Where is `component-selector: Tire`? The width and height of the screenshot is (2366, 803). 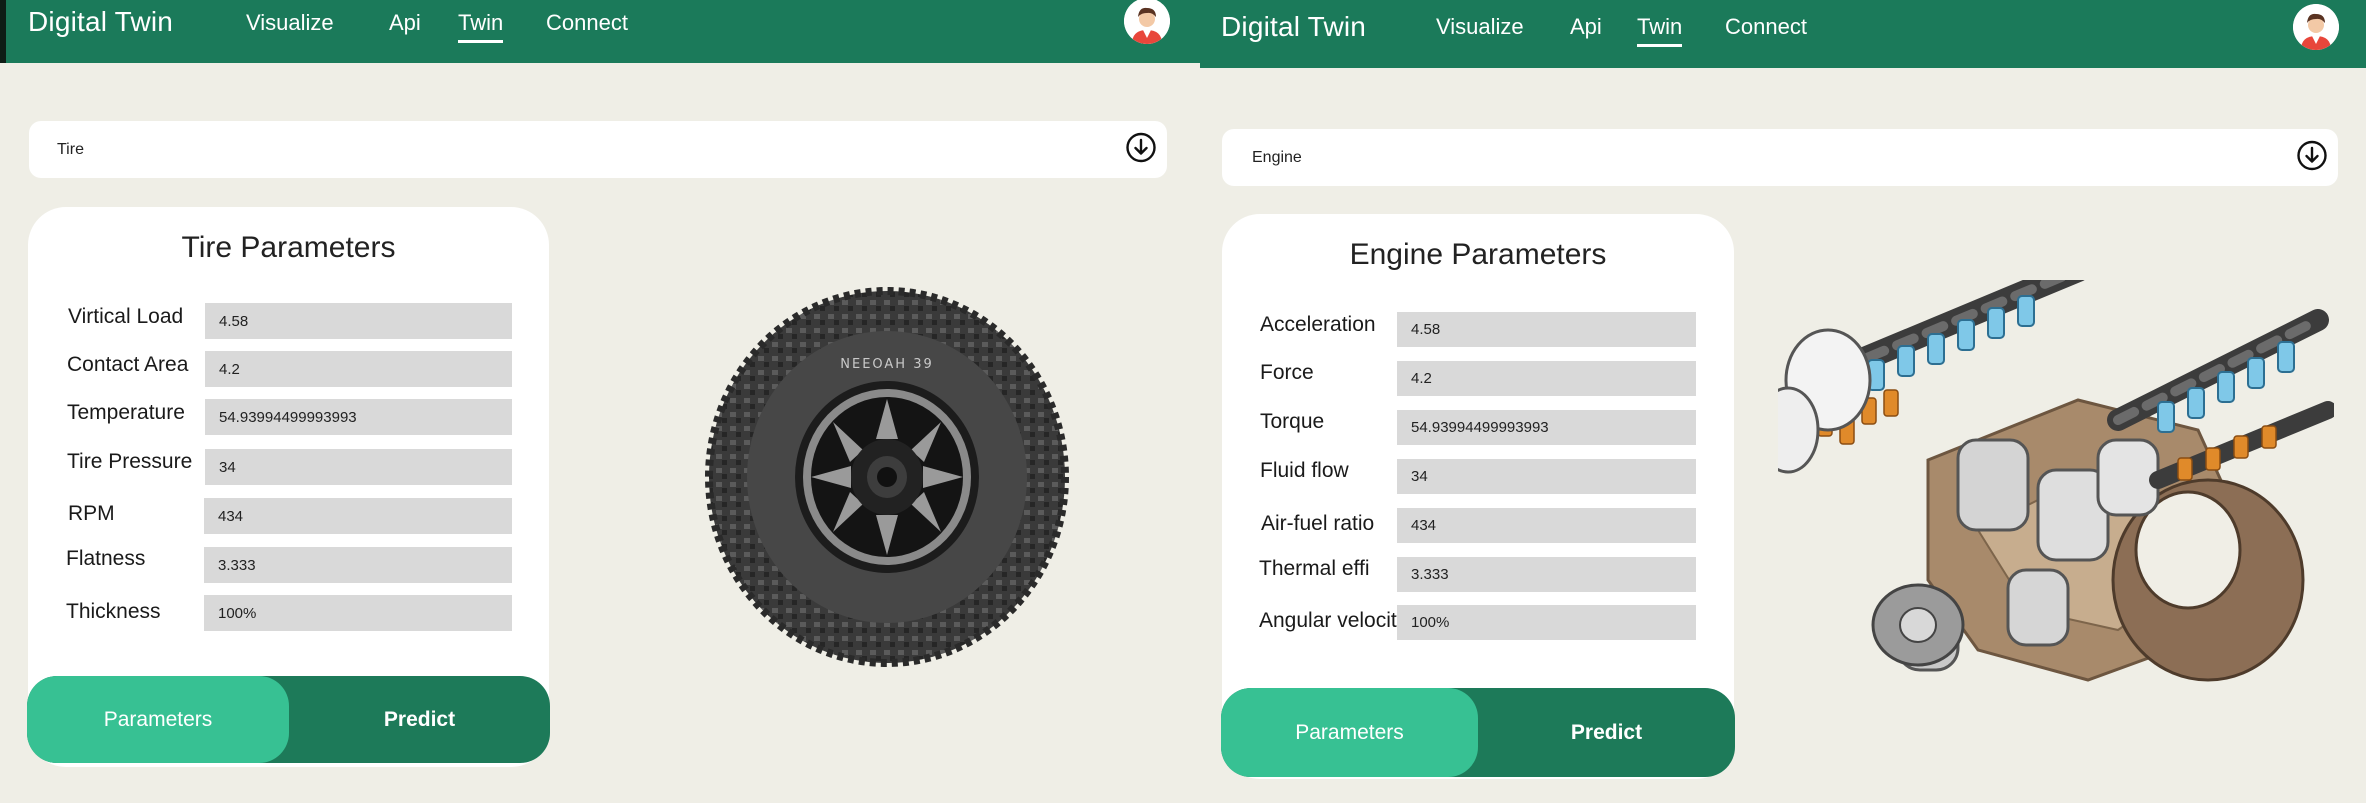
component-selector: Tire is located at coordinates (598, 149).